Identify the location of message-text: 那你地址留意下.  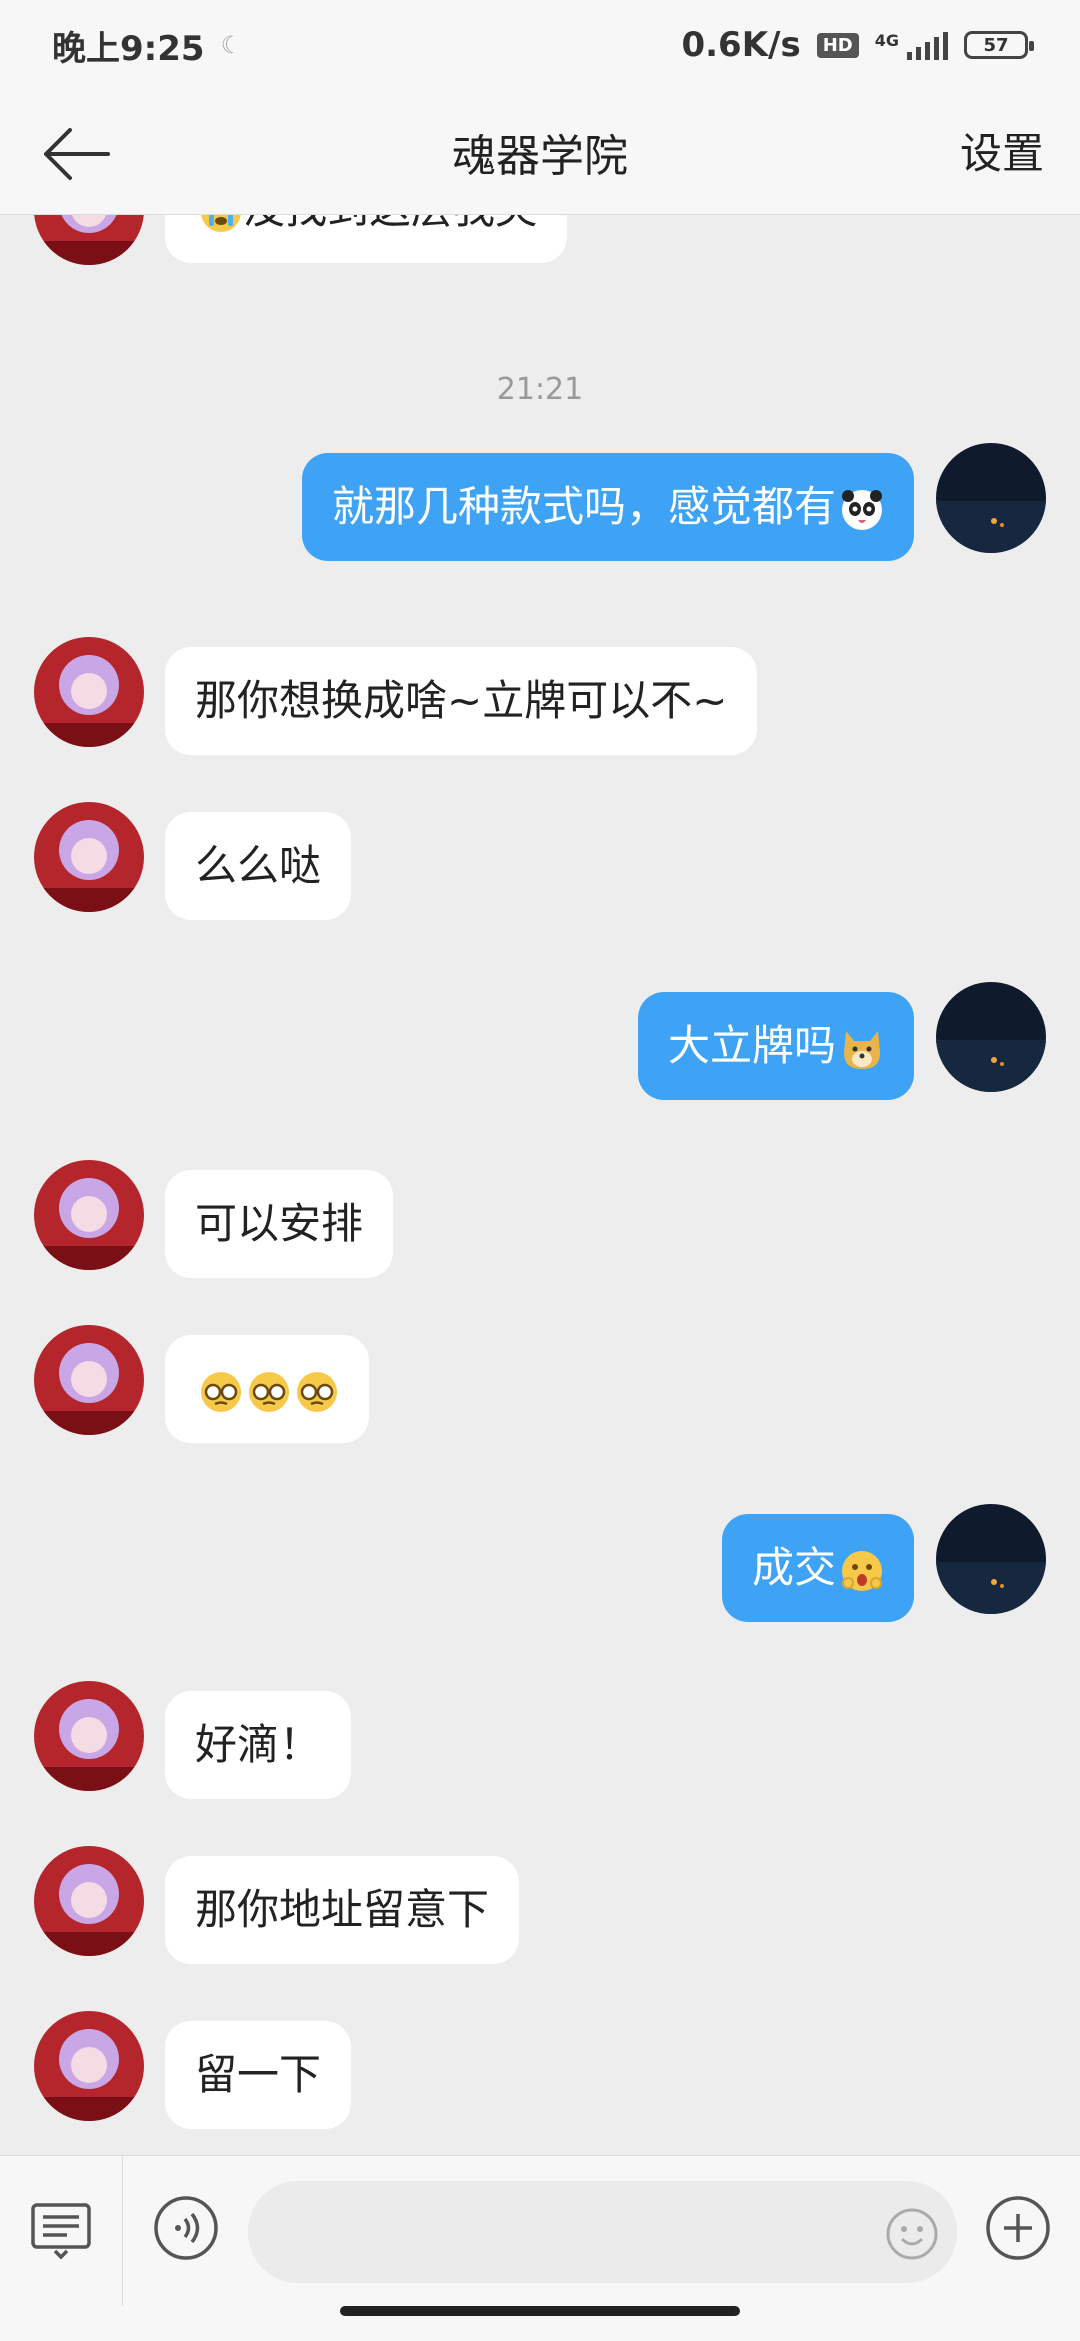
(342, 1909).